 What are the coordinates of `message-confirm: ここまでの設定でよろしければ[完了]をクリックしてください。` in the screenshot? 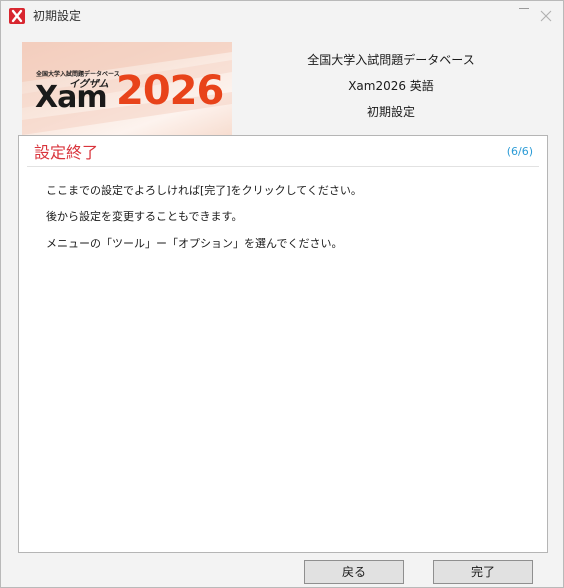 It's located at (204, 190).